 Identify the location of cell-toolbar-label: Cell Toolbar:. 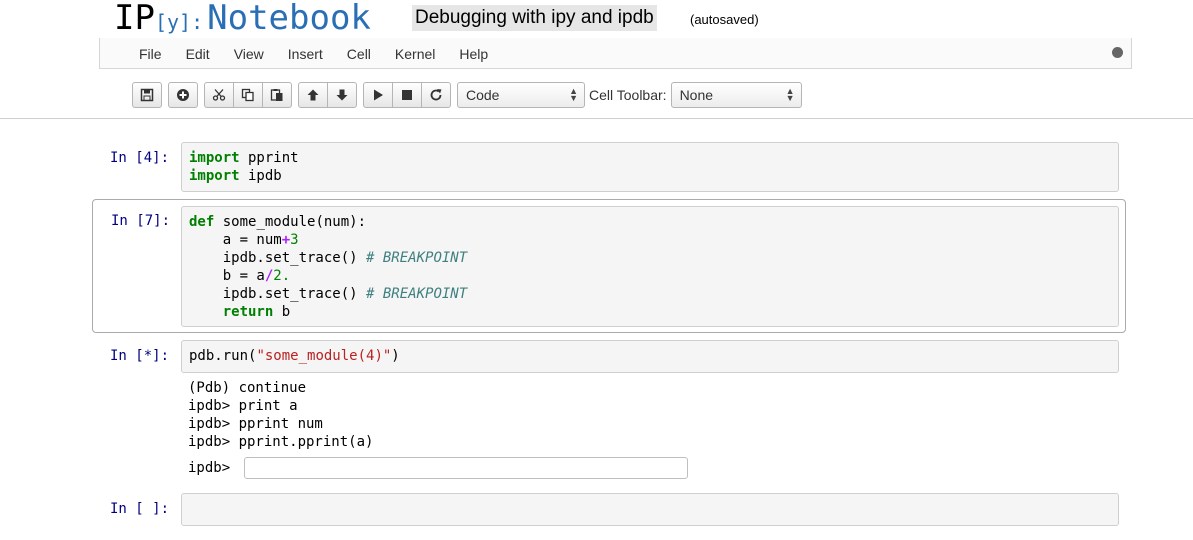
(628, 95).